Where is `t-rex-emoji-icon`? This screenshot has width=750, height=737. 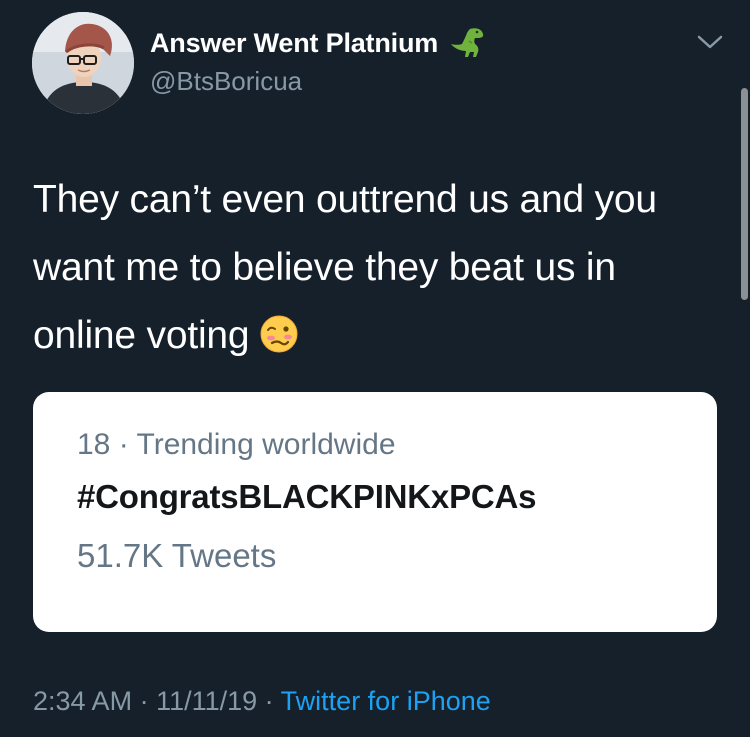 t-rex-emoji-icon is located at coordinates (467, 42).